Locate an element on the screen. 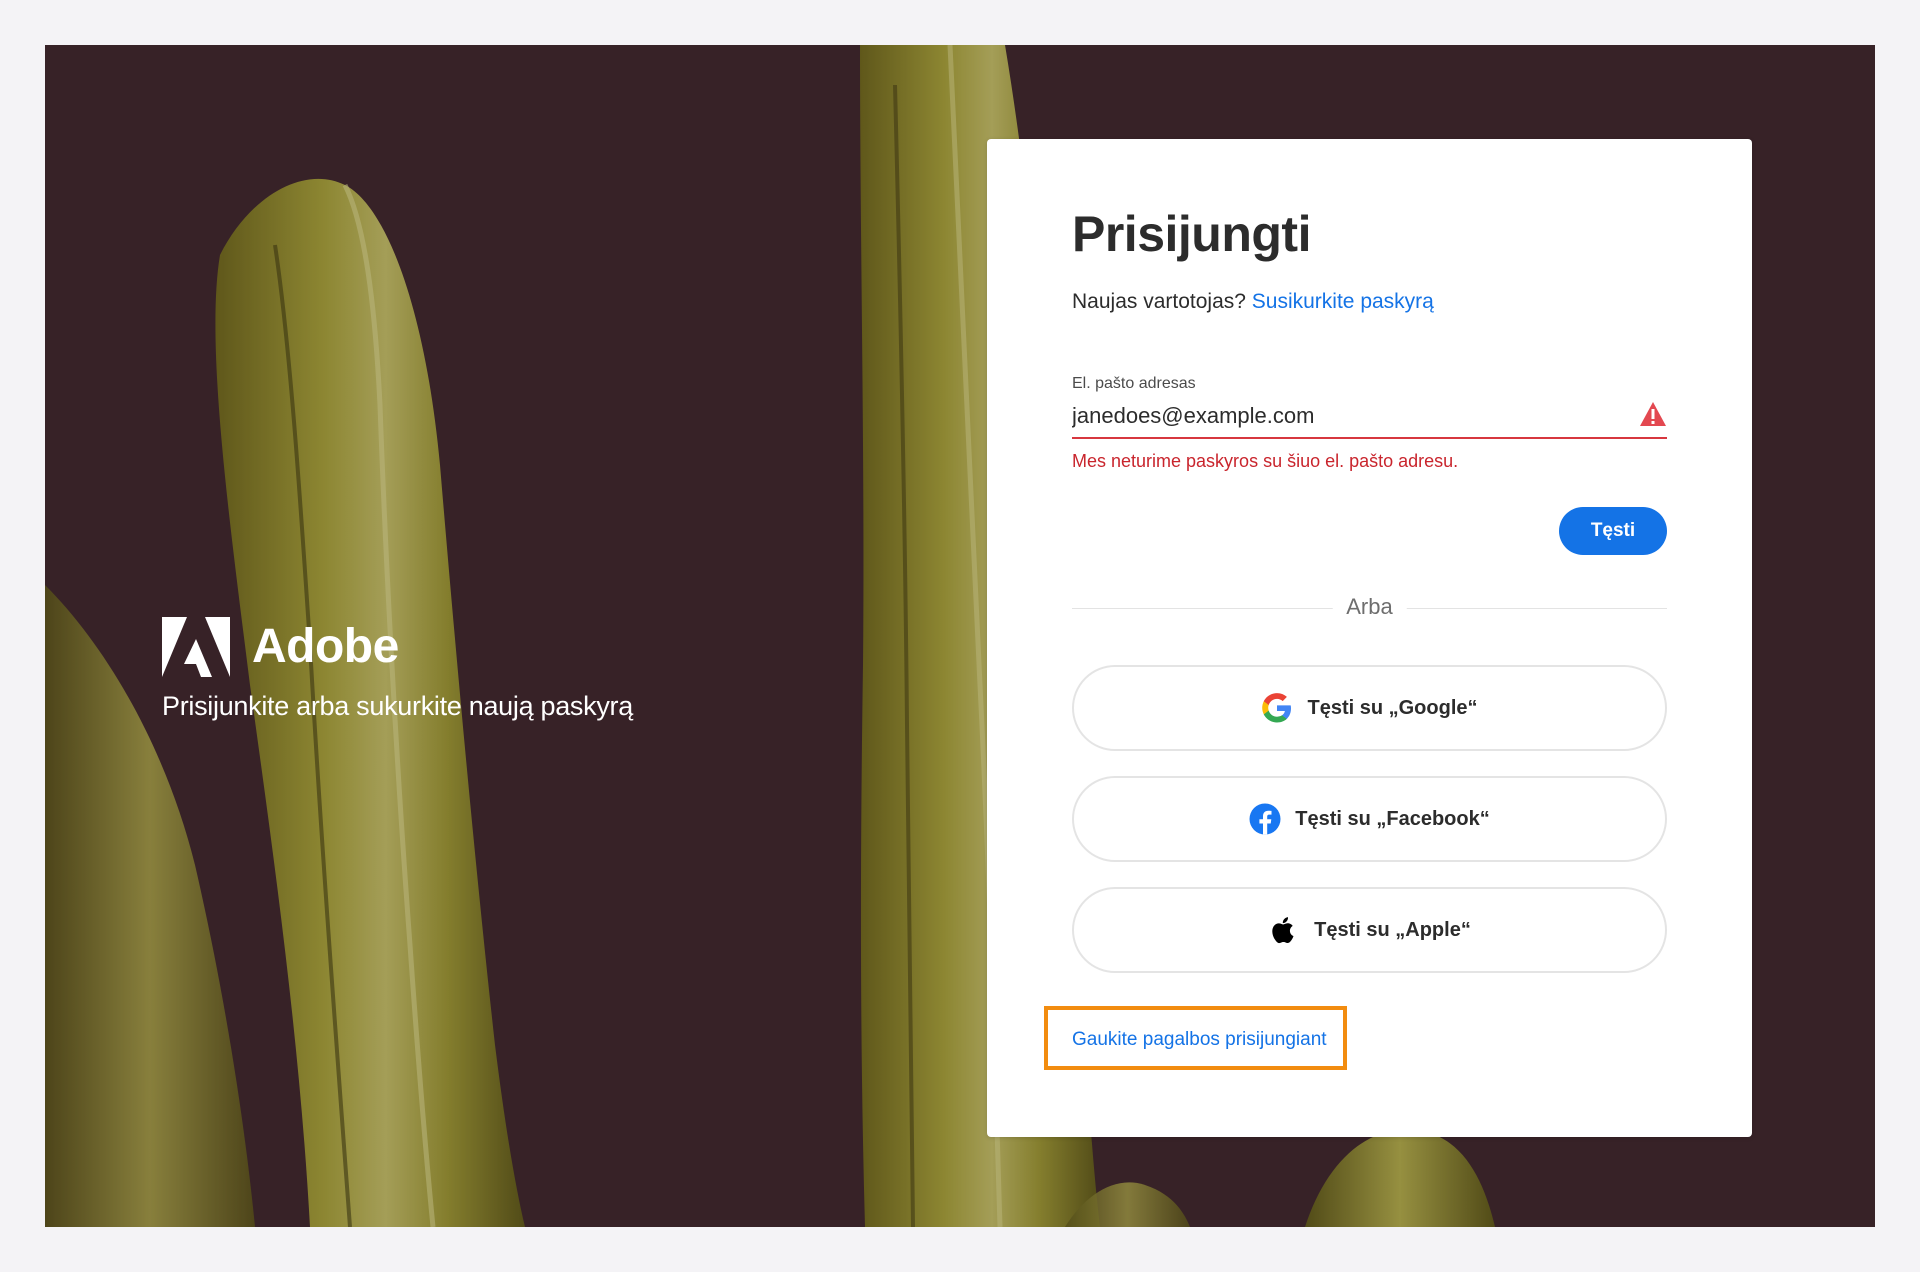  new-user-row: Naujas vartotojas? Susikurkite paskyrą is located at coordinates (1253, 302).